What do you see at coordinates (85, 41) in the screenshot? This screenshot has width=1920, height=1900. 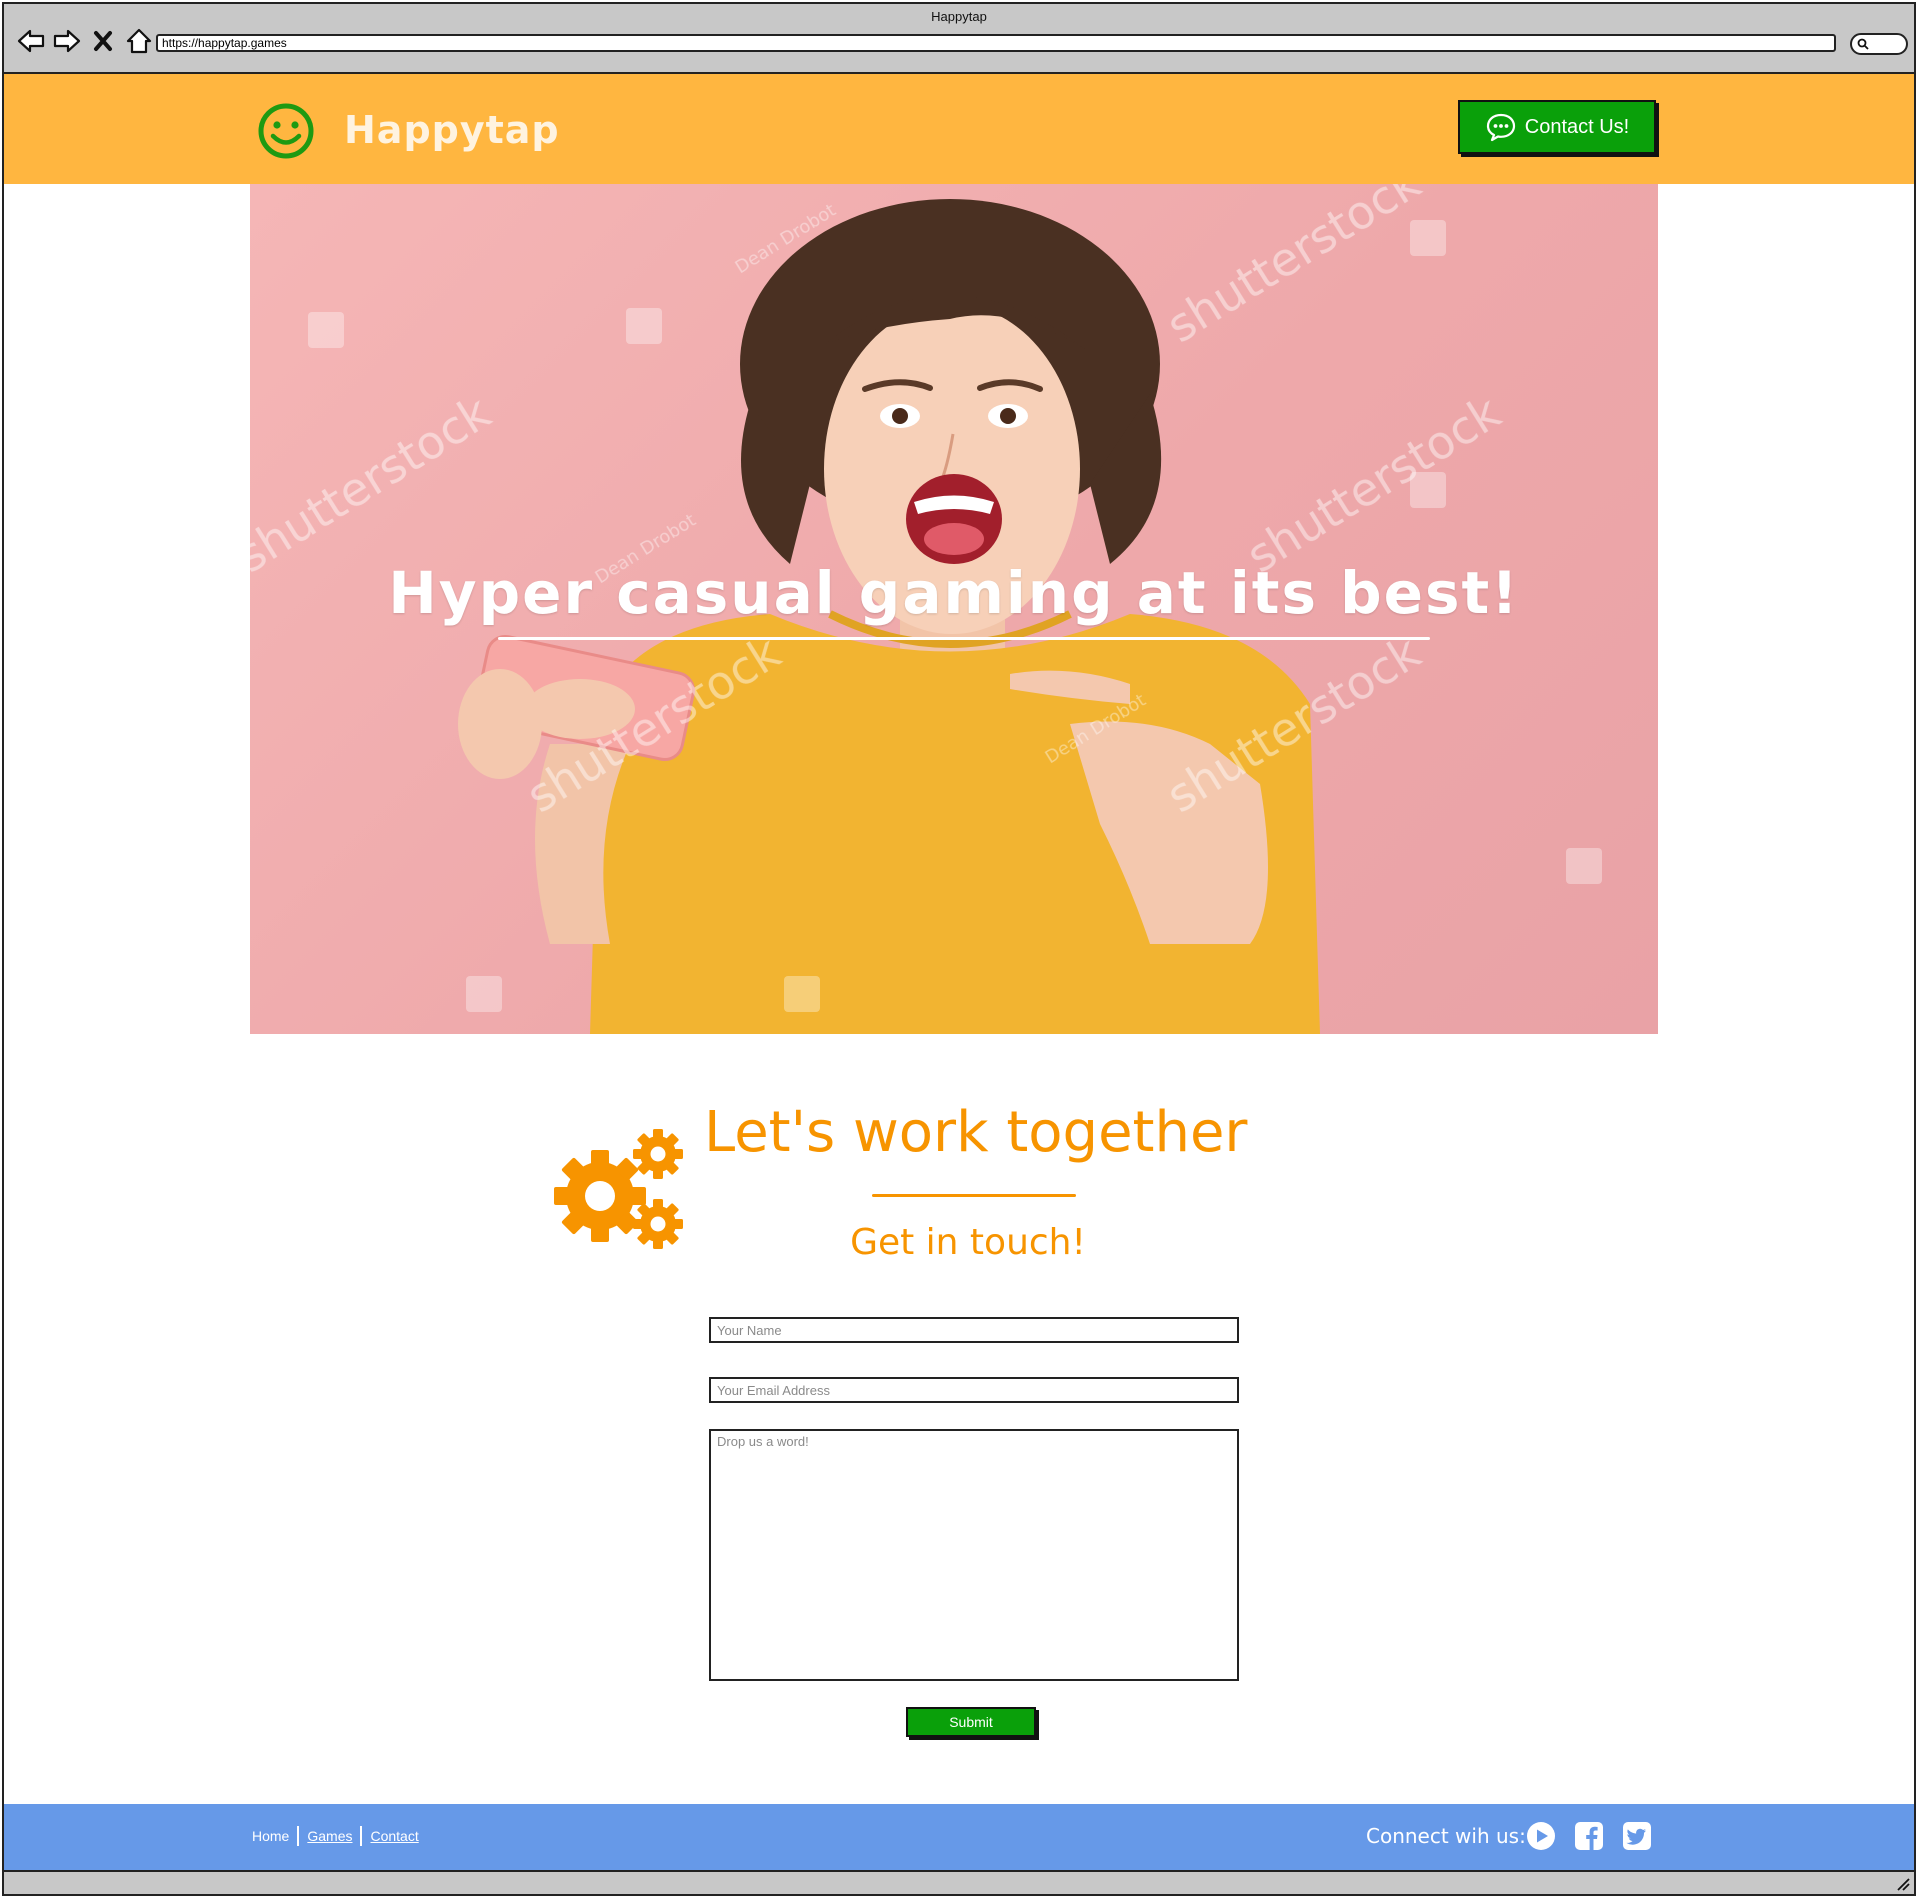 I see `browser-nav-buttons` at bounding box center [85, 41].